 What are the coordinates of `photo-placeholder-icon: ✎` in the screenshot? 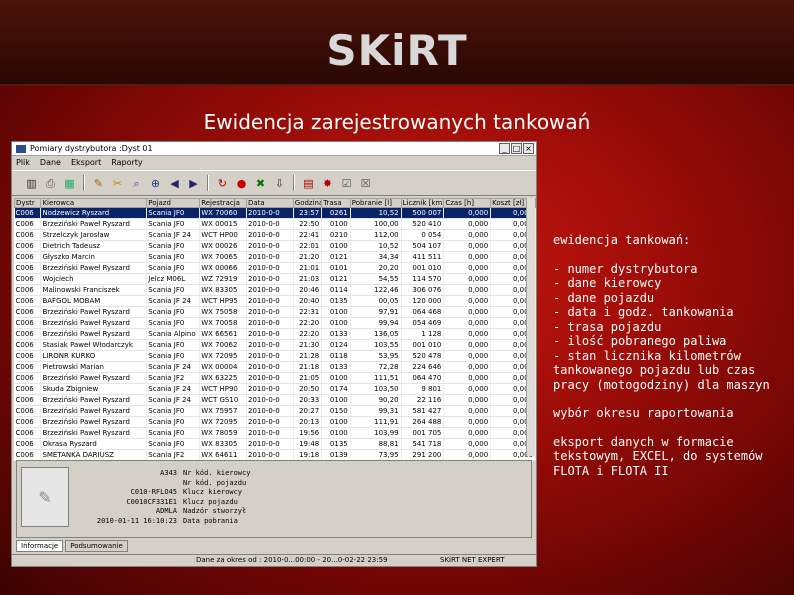 It's located at (45, 497).